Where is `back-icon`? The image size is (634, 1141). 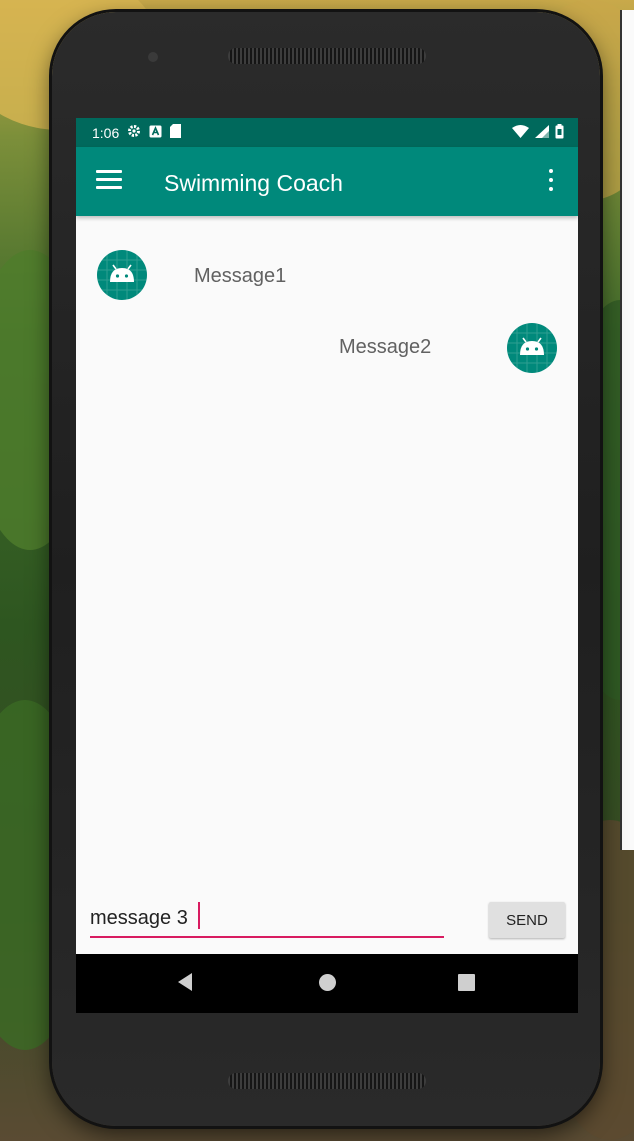 back-icon is located at coordinates (185, 982).